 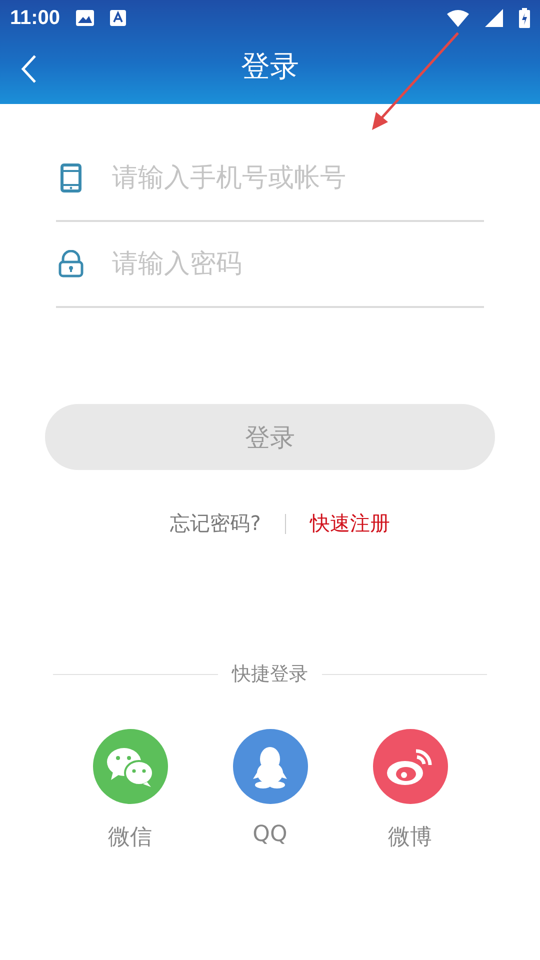 I want to click on social-login-button: 微信, so click(x=130, y=790).